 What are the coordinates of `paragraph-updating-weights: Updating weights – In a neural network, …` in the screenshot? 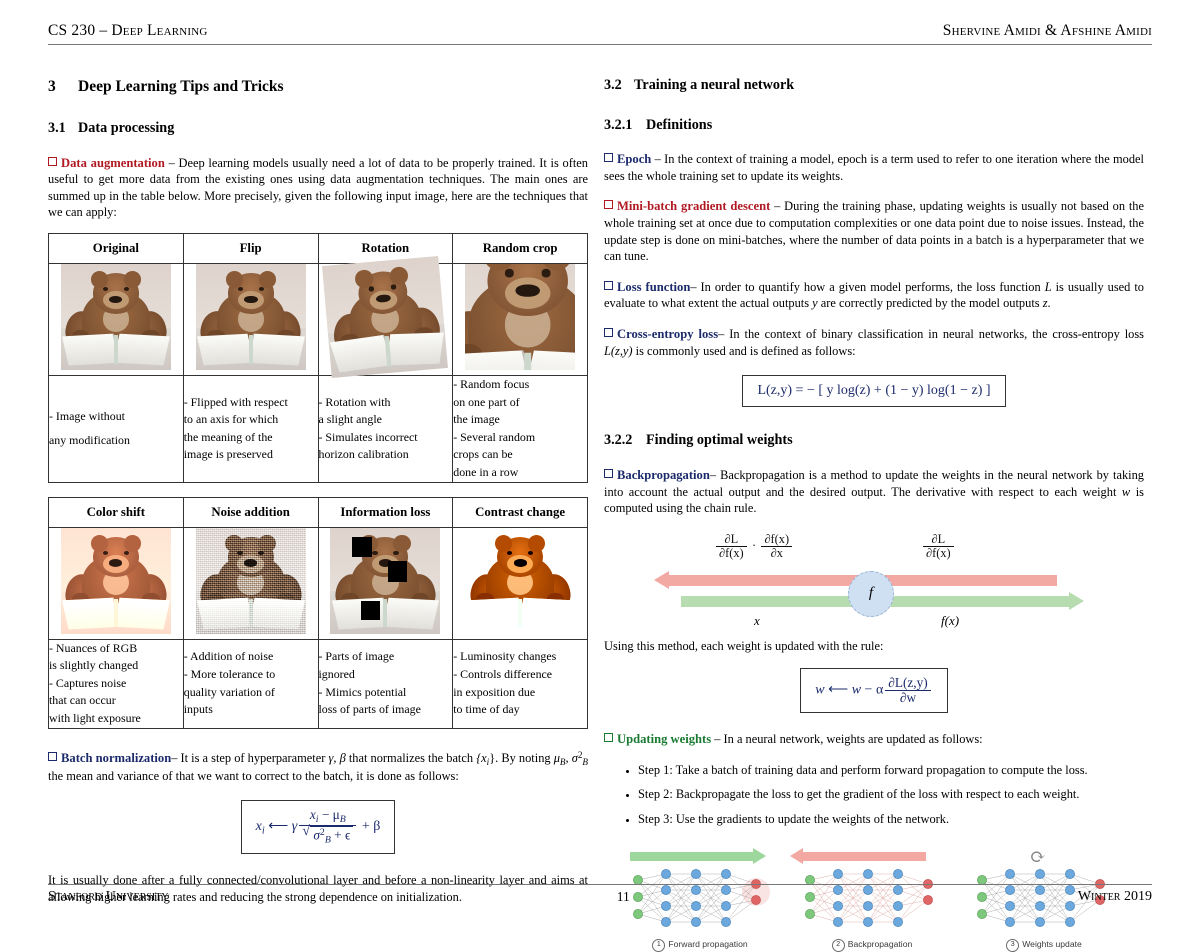 It's located at (874, 739).